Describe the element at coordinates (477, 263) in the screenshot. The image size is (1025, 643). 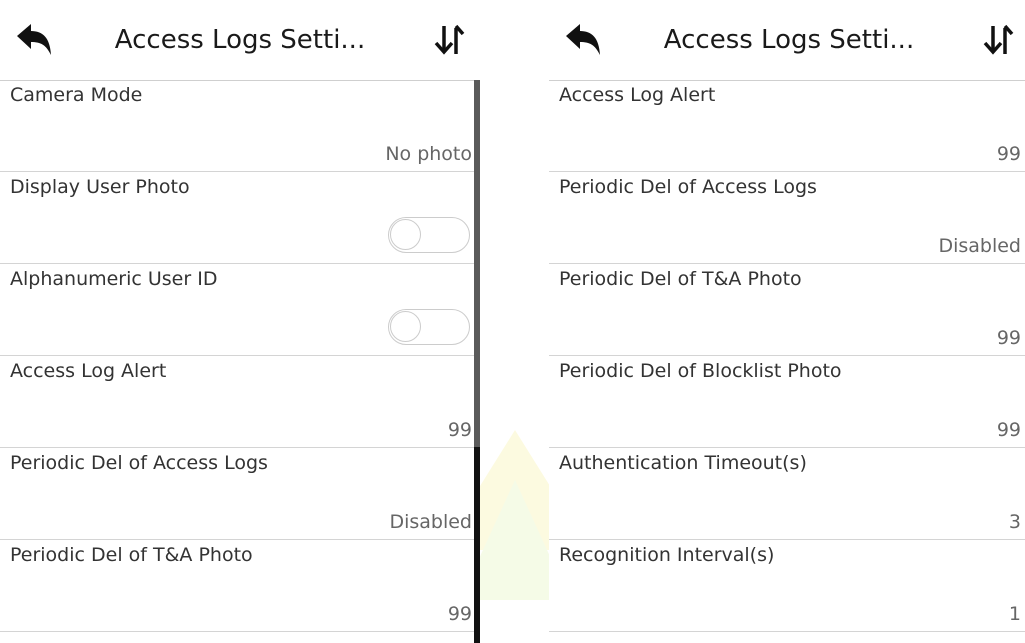
I see `scrollbar-thumb` at that location.